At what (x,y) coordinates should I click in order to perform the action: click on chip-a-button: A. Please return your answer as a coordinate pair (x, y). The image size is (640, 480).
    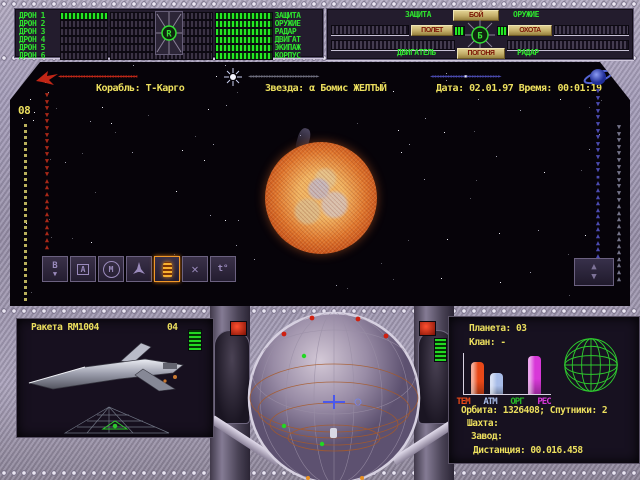
    Looking at the image, I should click on (83, 269).